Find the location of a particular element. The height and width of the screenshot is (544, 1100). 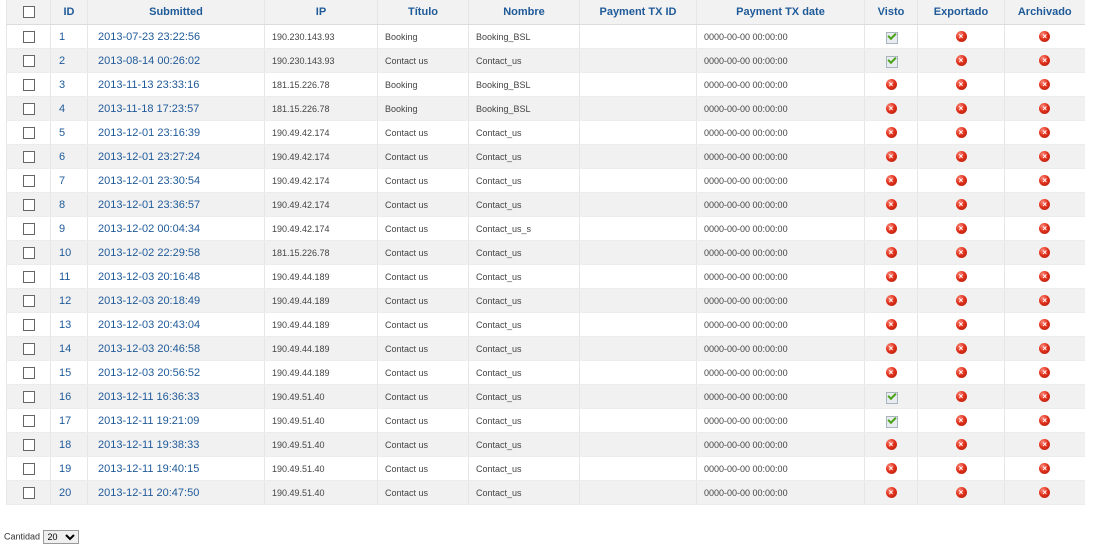

row-id-link: 17 is located at coordinates (69, 420).